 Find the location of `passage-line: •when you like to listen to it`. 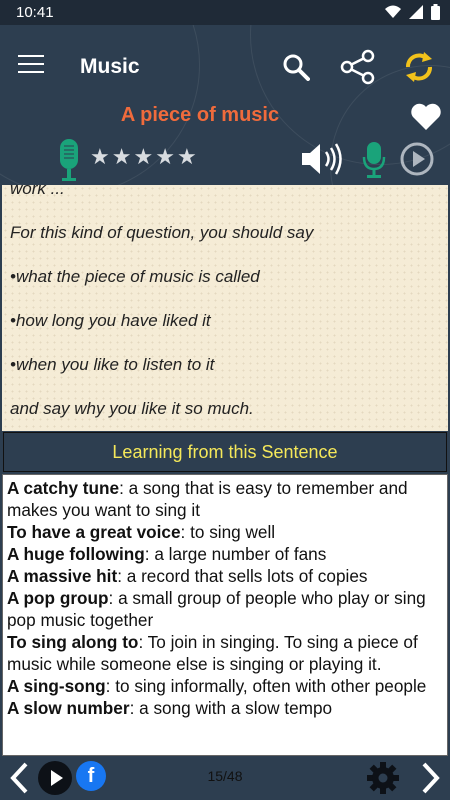

passage-line: •when you like to listen to it is located at coordinates (112, 364).